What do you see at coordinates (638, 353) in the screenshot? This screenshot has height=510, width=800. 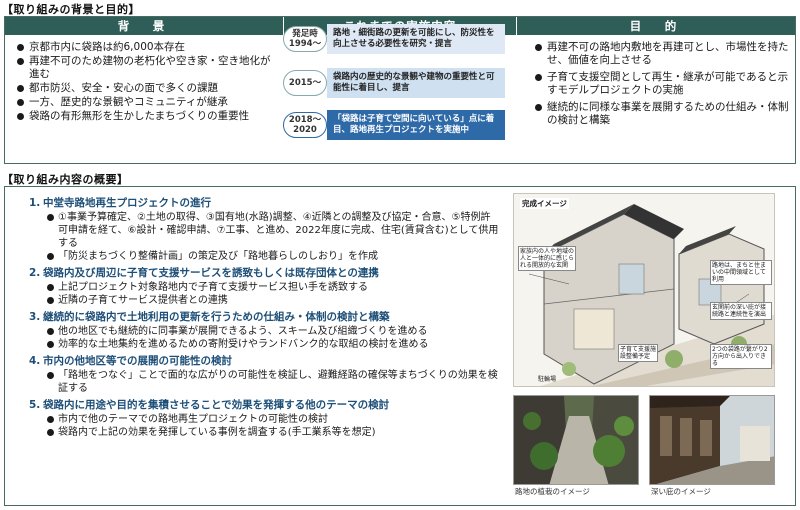 I see `callout-label: 子育て支援施設整備予定` at bounding box center [638, 353].